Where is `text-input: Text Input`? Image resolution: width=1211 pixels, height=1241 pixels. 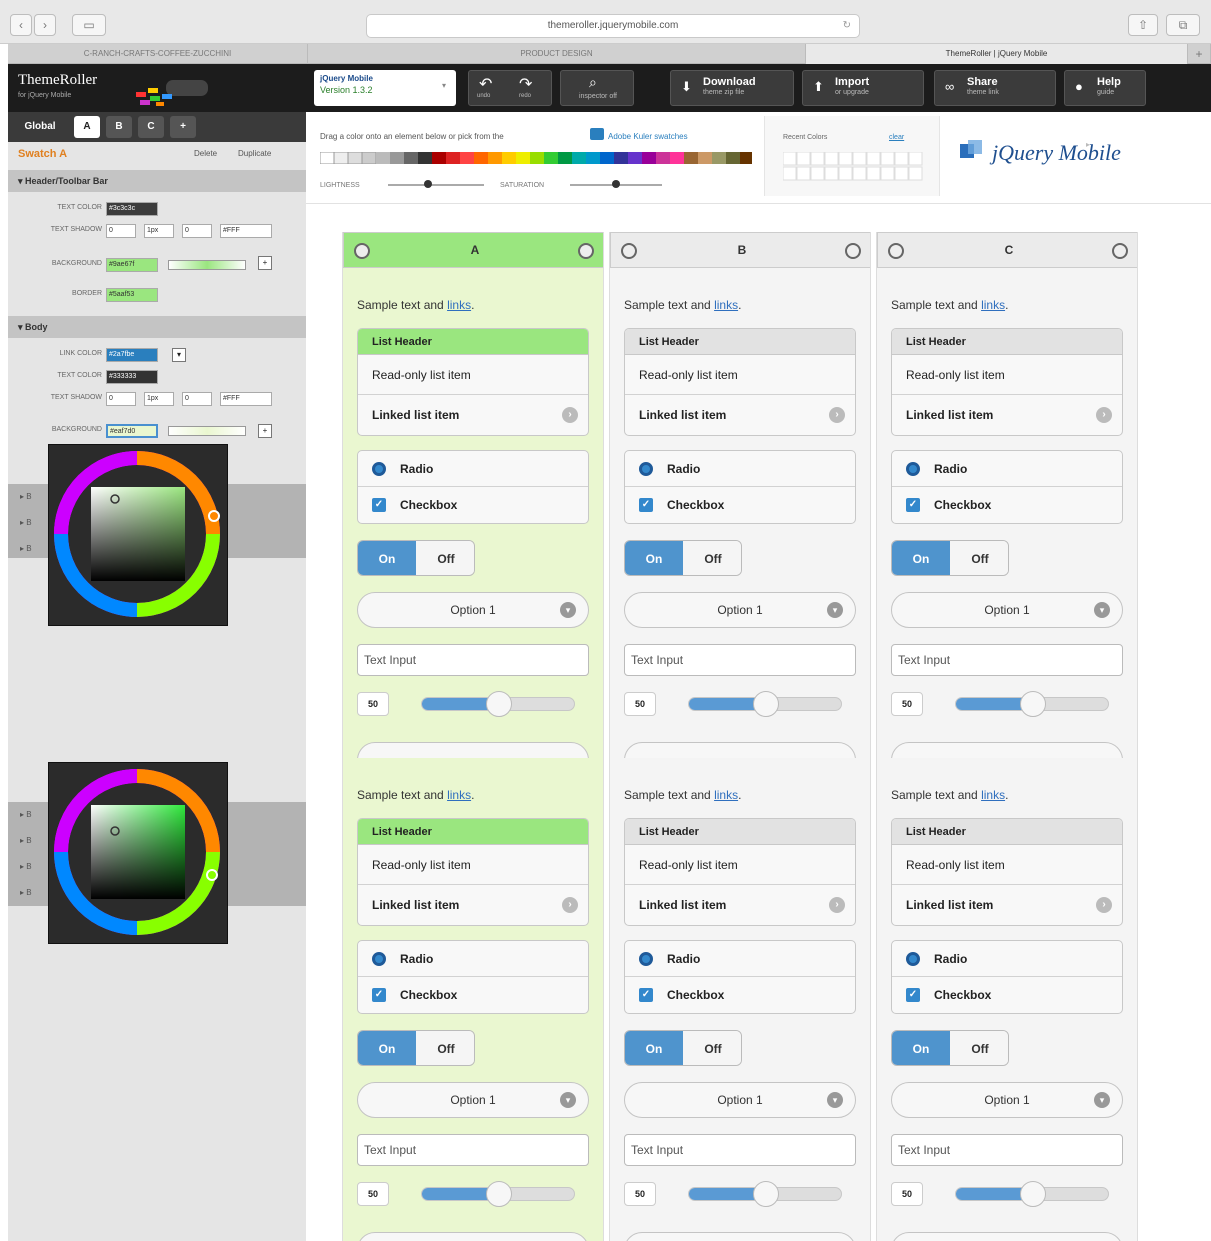 text-input: Text Input is located at coordinates (1007, 1150).